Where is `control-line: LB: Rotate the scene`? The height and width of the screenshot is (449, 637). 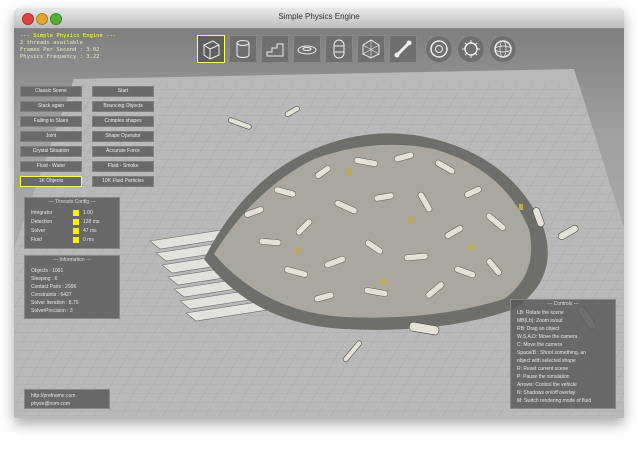
control-line: LB: Rotate the scene is located at coordinates (540, 313).